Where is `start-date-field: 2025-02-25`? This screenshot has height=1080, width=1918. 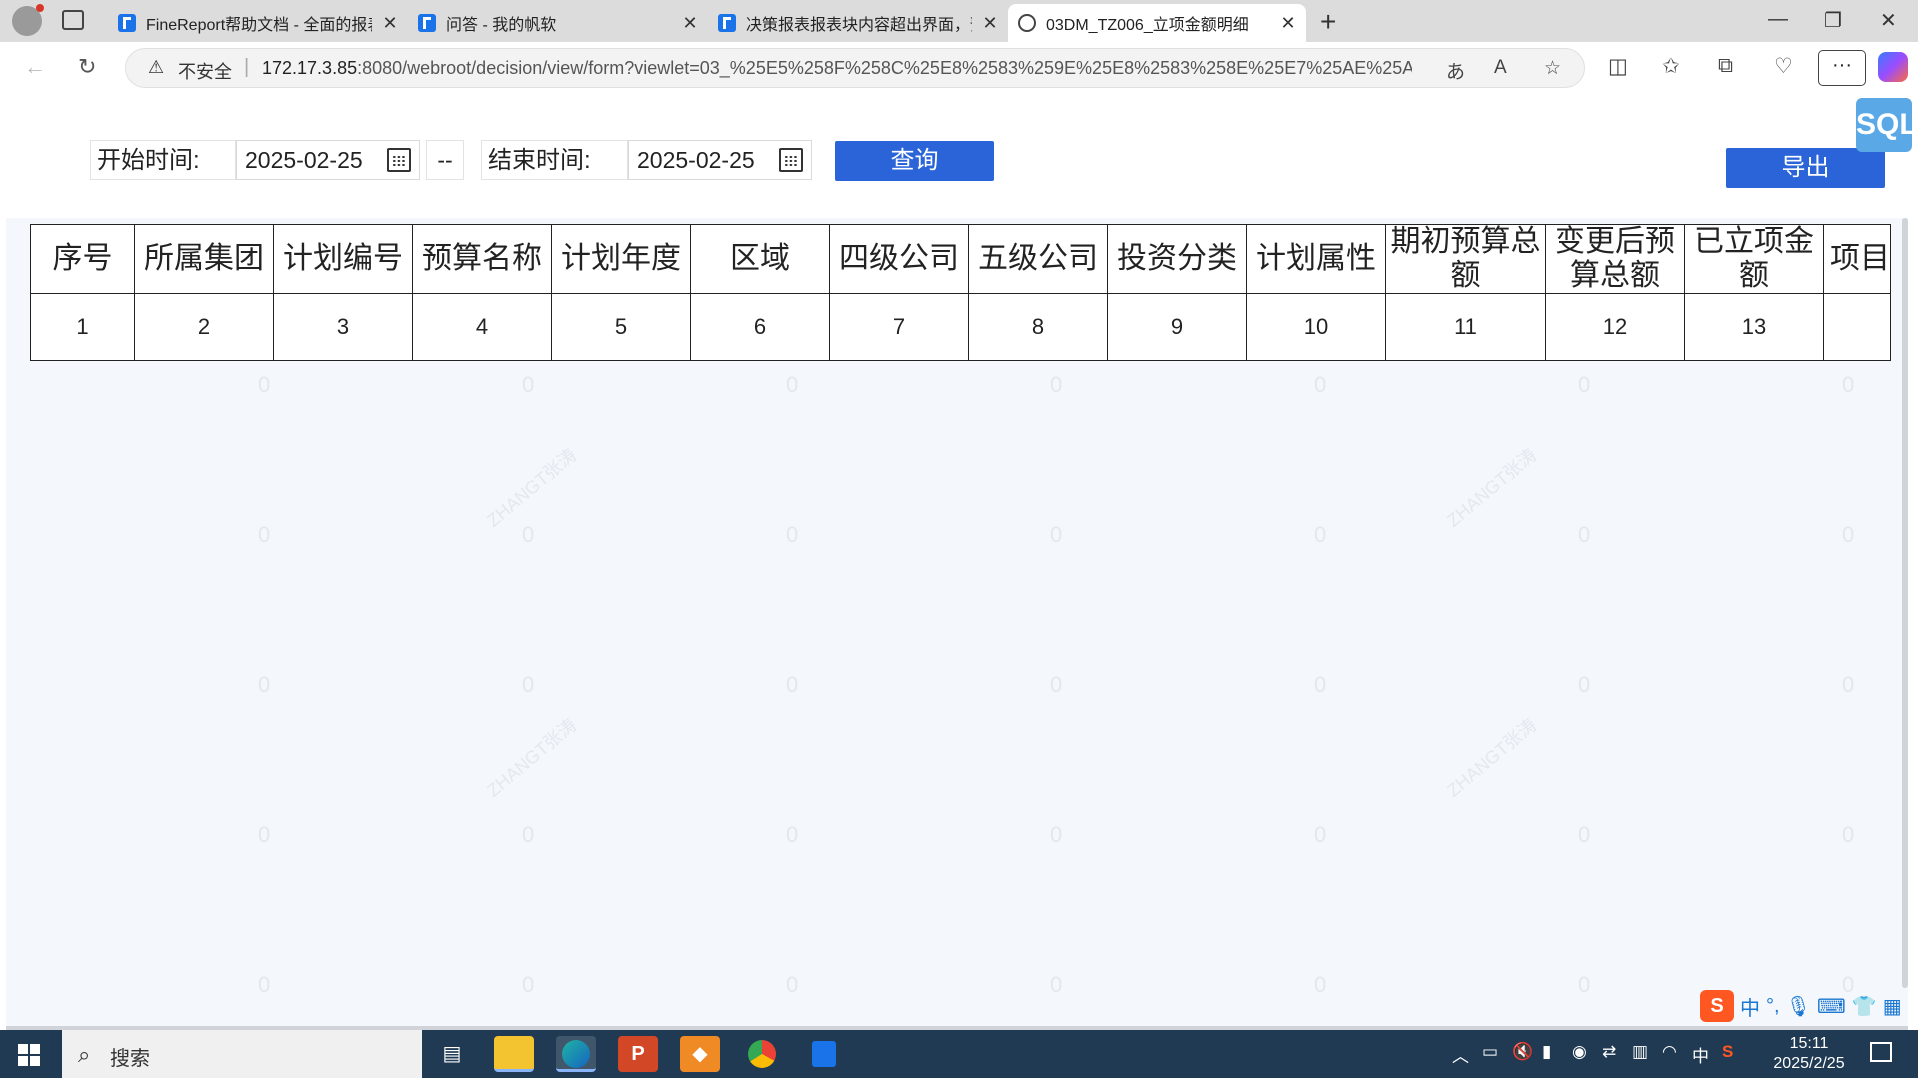
start-date-field: 2025-02-25 is located at coordinates (328, 160).